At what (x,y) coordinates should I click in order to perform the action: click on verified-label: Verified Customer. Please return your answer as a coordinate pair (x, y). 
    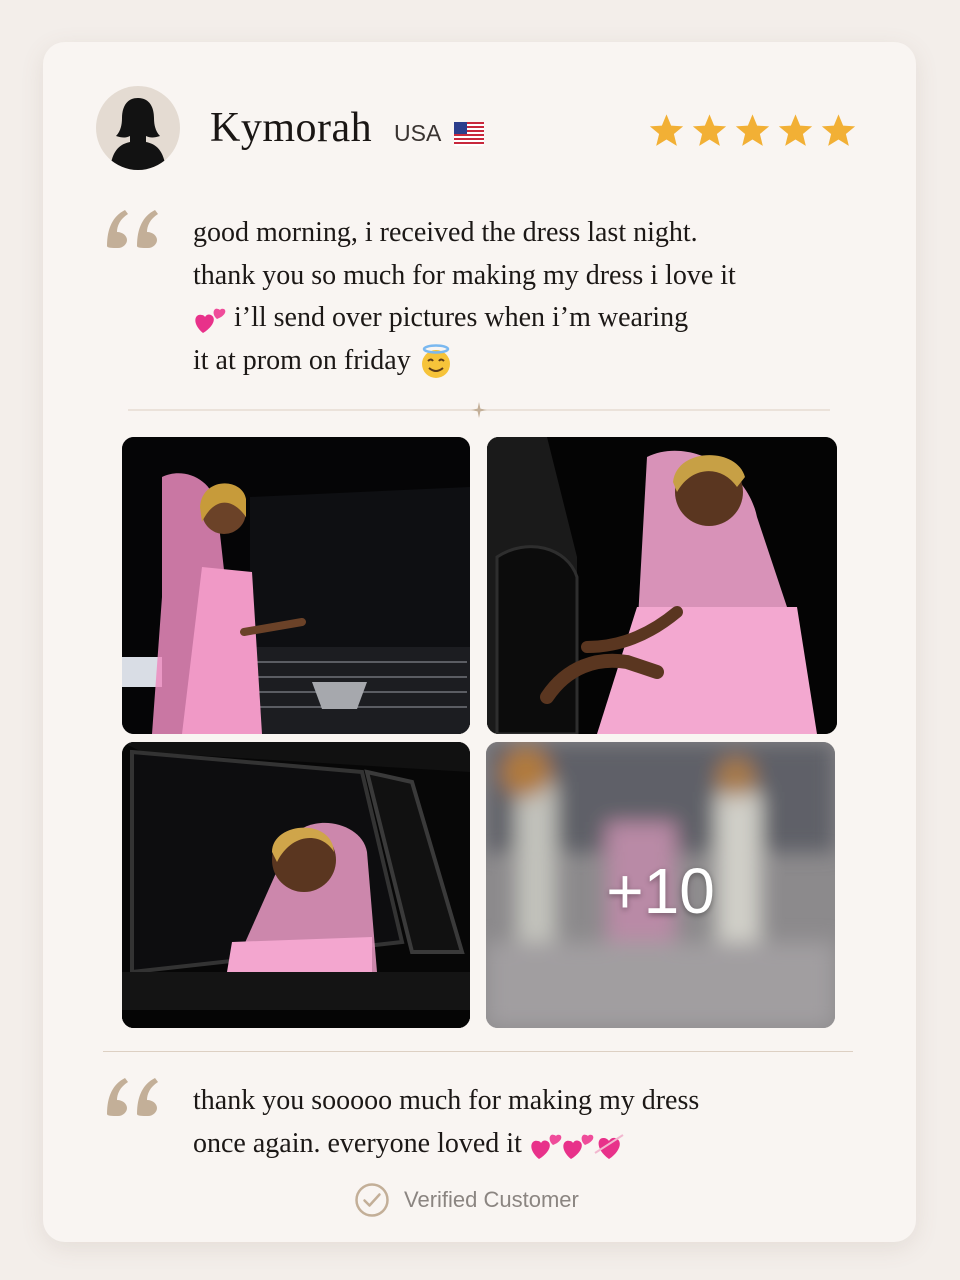
    Looking at the image, I should click on (491, 1199).